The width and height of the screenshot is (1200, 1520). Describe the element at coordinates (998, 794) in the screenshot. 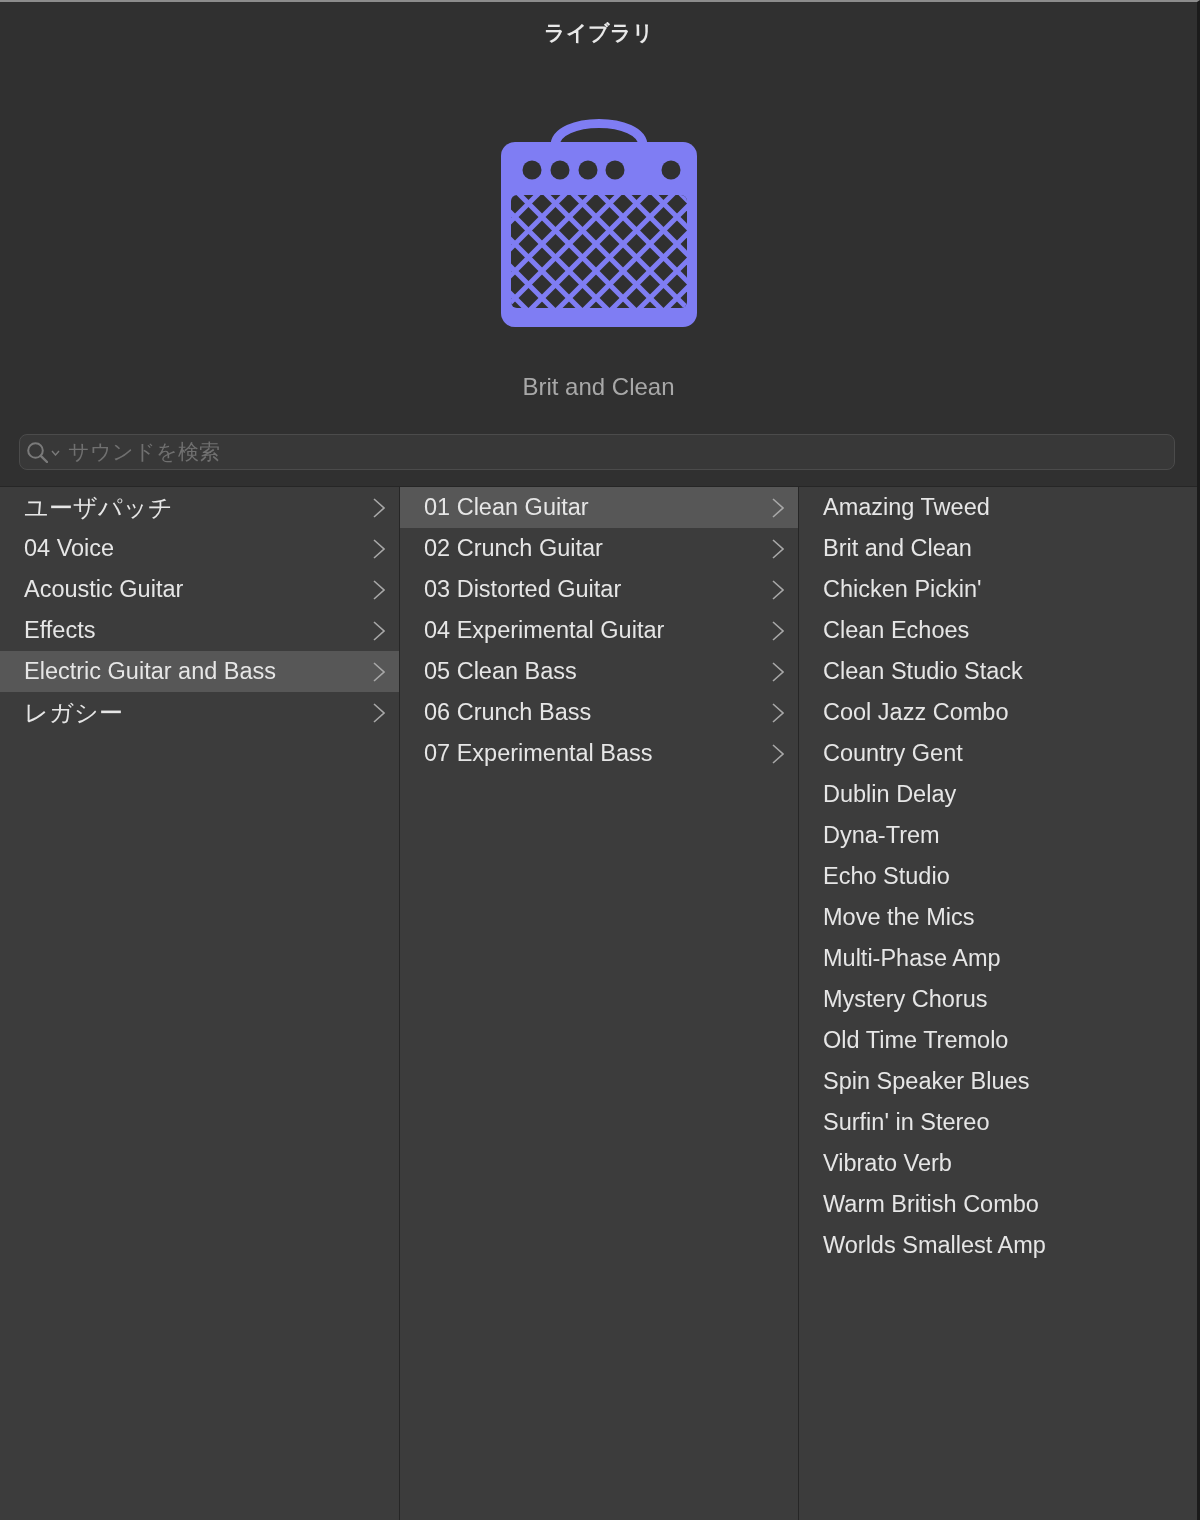

I see `list-item: Dublin Delay` at that location.